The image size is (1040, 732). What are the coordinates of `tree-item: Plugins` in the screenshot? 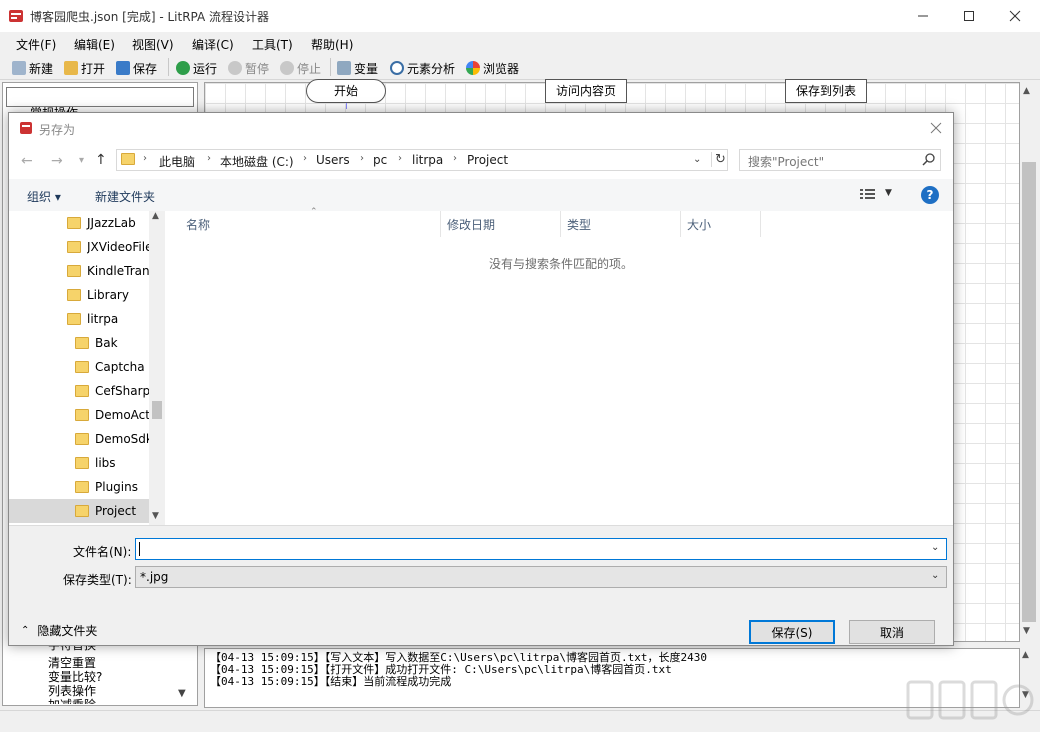 It's located at (106, 487).